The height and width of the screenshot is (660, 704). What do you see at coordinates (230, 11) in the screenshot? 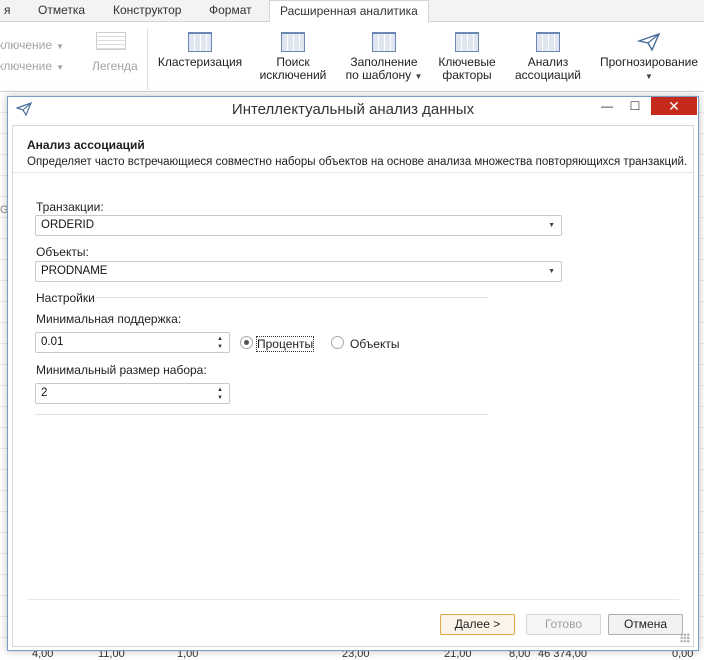
I see `tab-format: Формат` at bounding box center [230, 11].